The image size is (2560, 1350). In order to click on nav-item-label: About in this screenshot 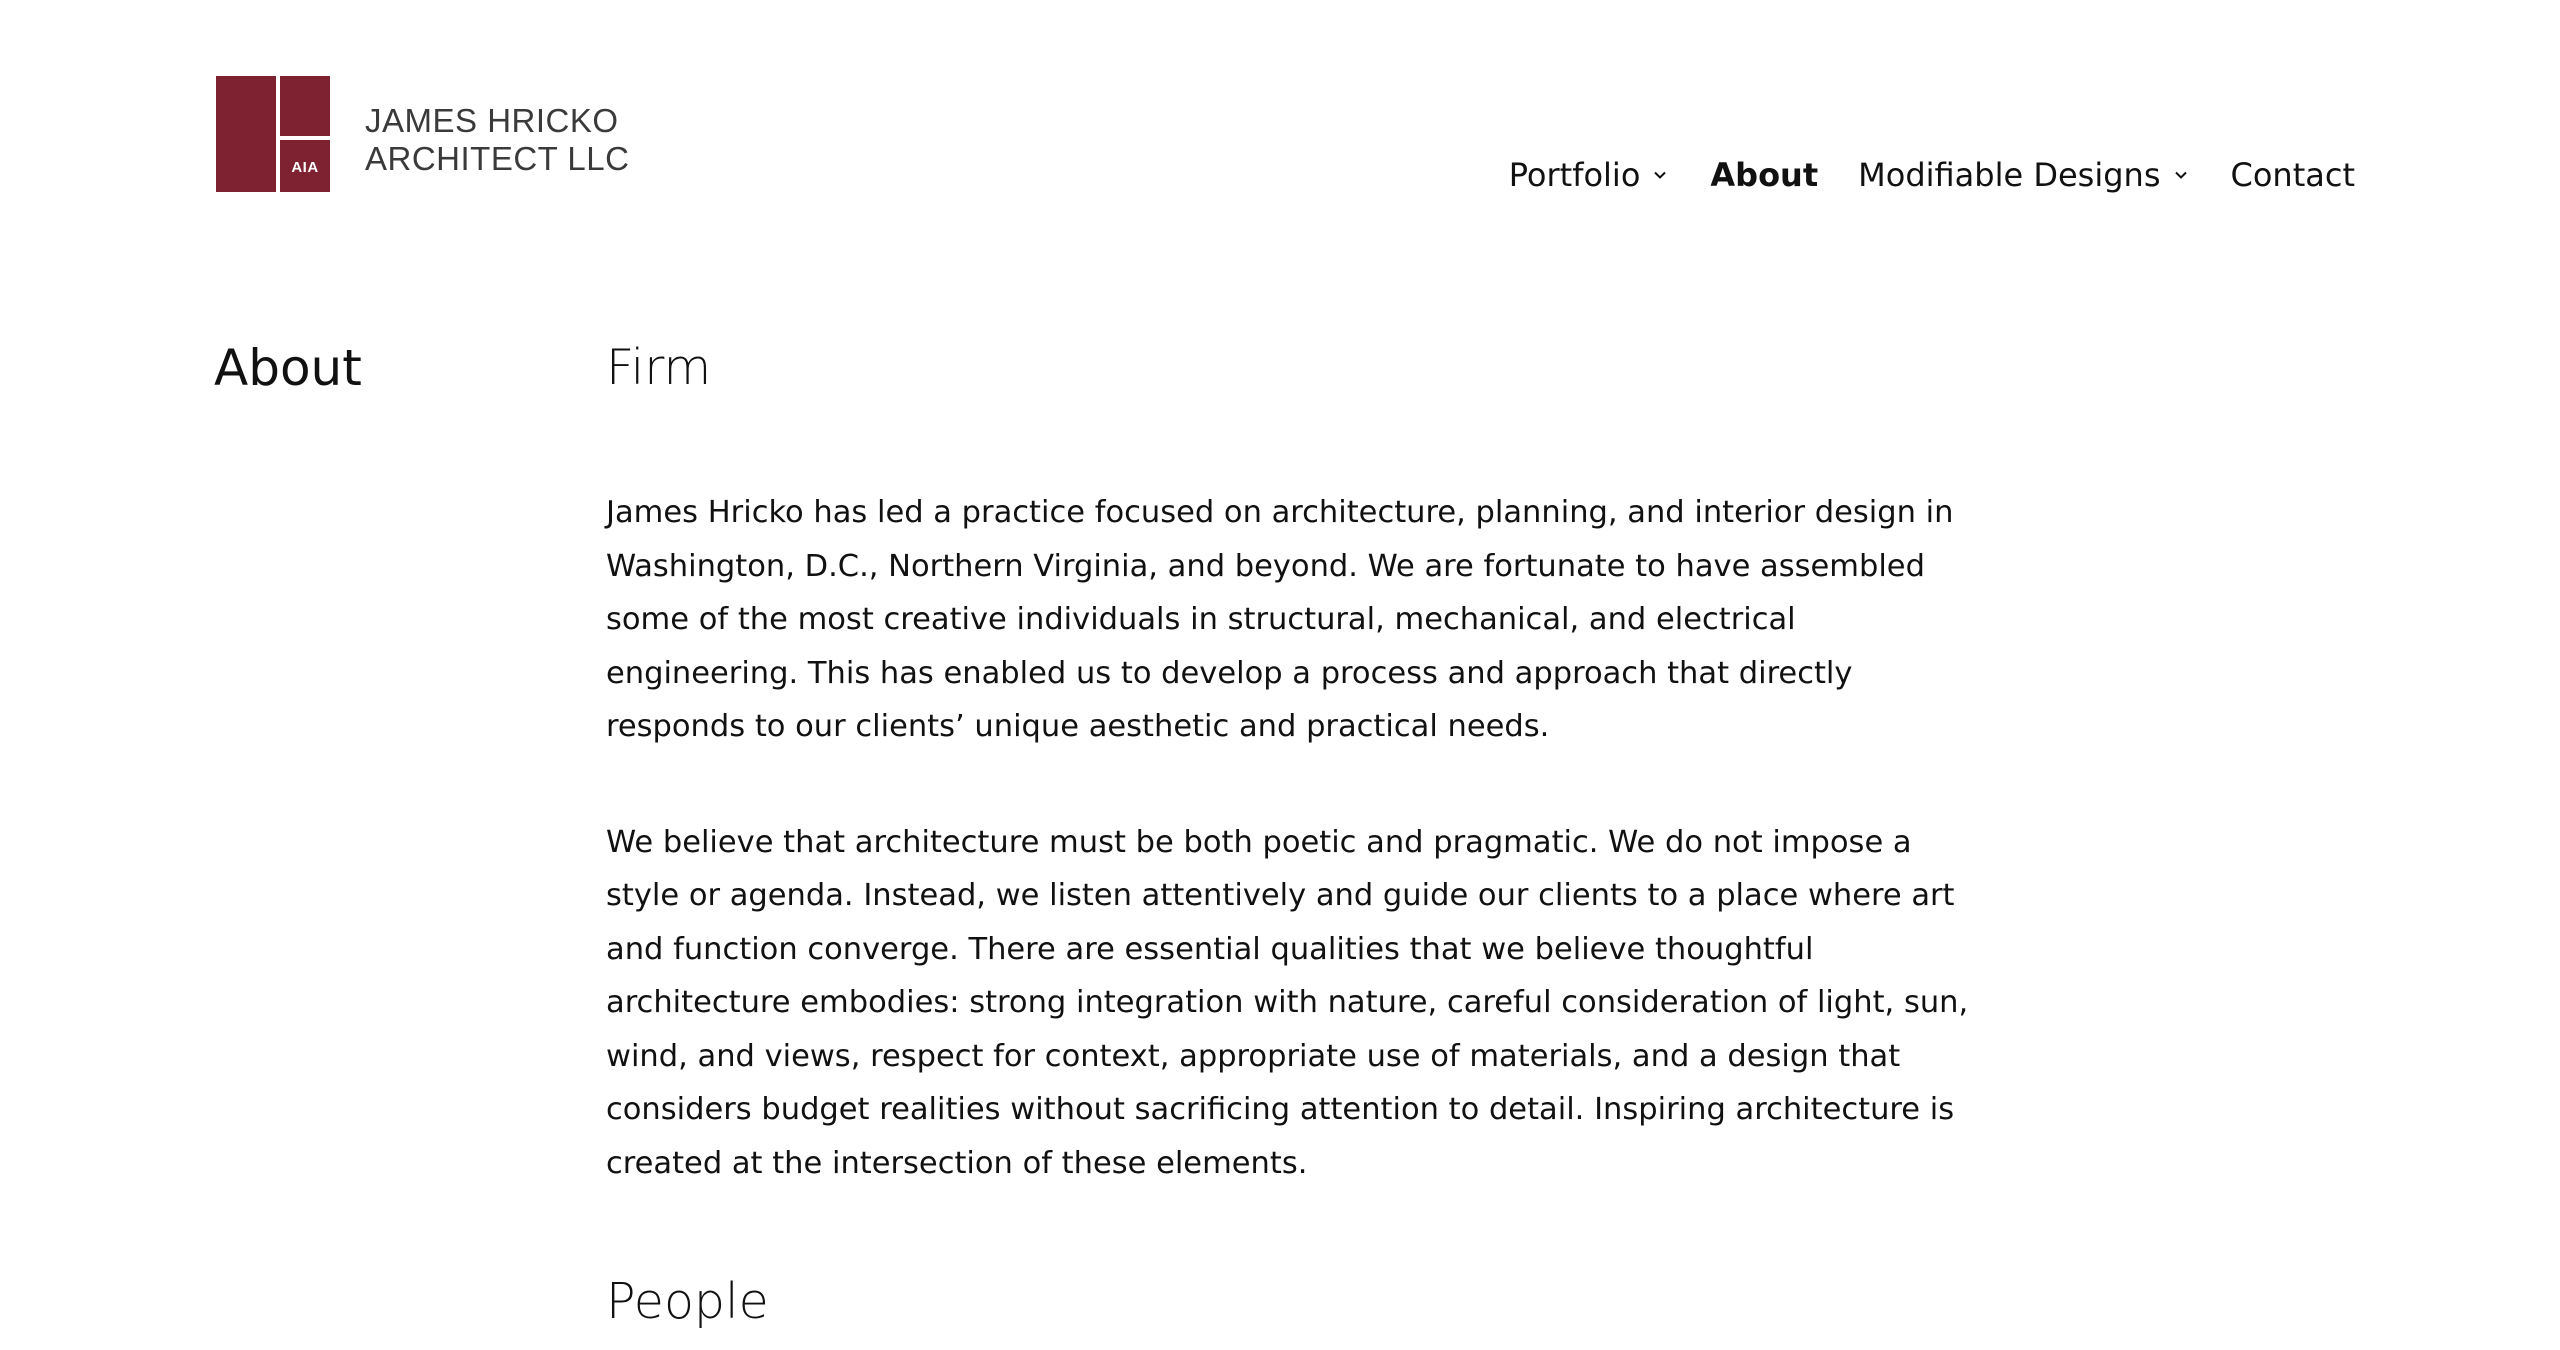, I will do `click(1764, 175)`.